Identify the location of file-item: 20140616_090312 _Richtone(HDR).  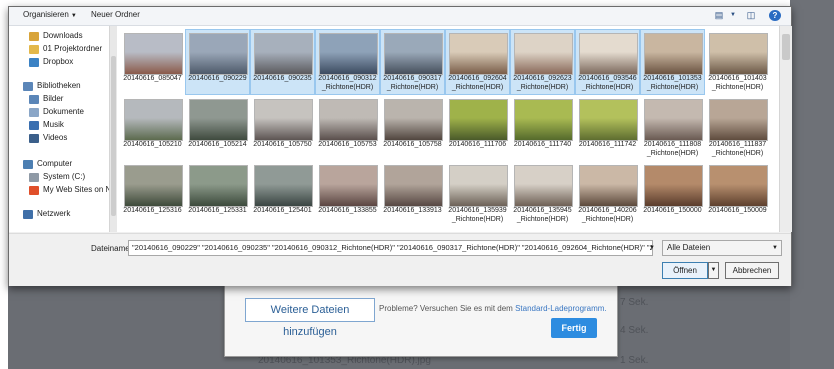
(347, 62).